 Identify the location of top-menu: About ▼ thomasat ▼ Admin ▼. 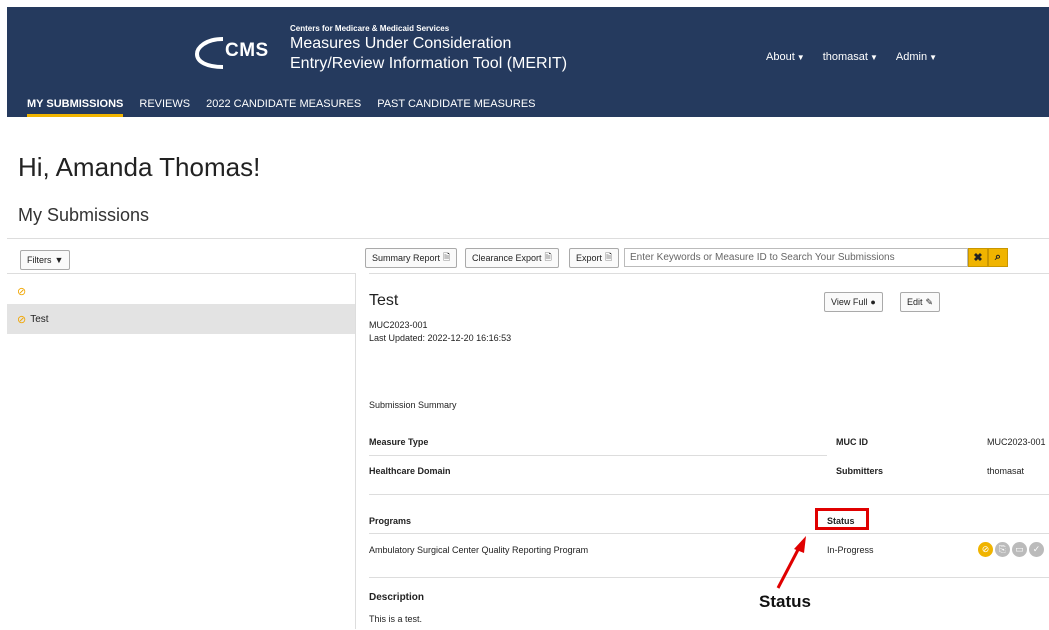
(851, 57).